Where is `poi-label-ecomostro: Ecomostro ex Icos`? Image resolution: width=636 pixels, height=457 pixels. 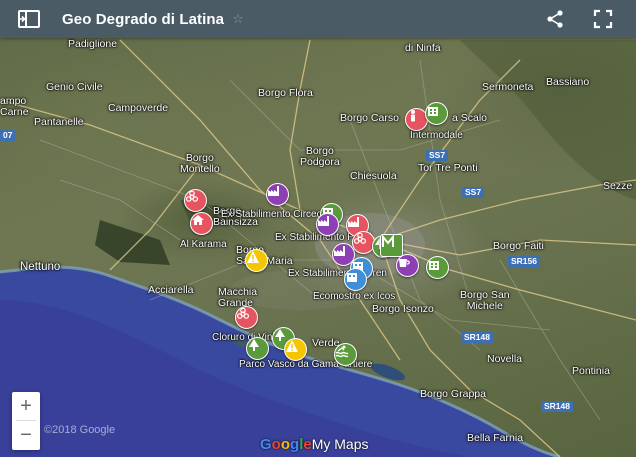
poi-label-ecomostro: Ecomostro ex Icos is located at coordinates (354, 296).